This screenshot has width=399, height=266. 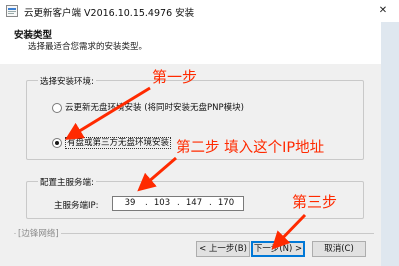 What do you see at coordinates (157, 174) in the screenshot?
I see `step2-arrow` at bounding box center [157, 174].